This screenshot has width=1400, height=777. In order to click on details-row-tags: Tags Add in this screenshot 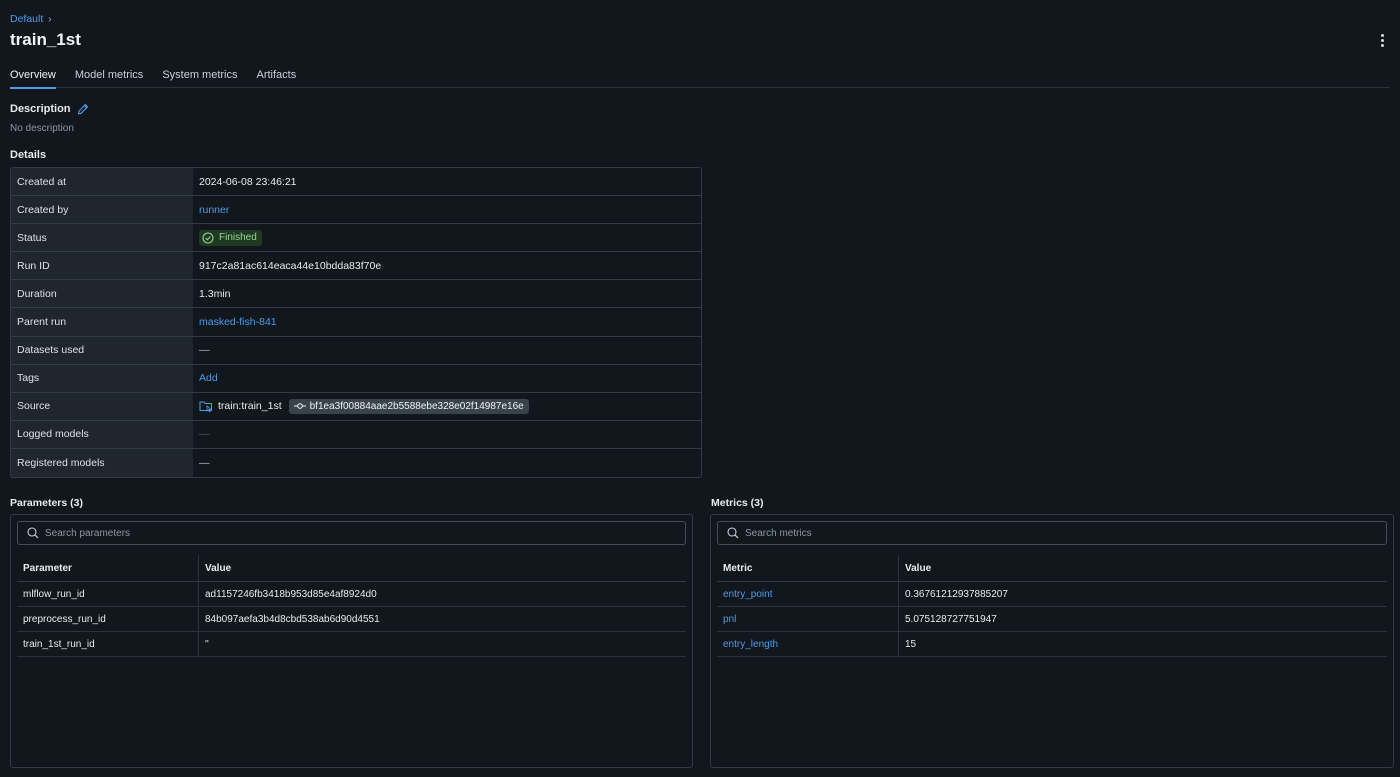, I will do `click(356, 378)`.